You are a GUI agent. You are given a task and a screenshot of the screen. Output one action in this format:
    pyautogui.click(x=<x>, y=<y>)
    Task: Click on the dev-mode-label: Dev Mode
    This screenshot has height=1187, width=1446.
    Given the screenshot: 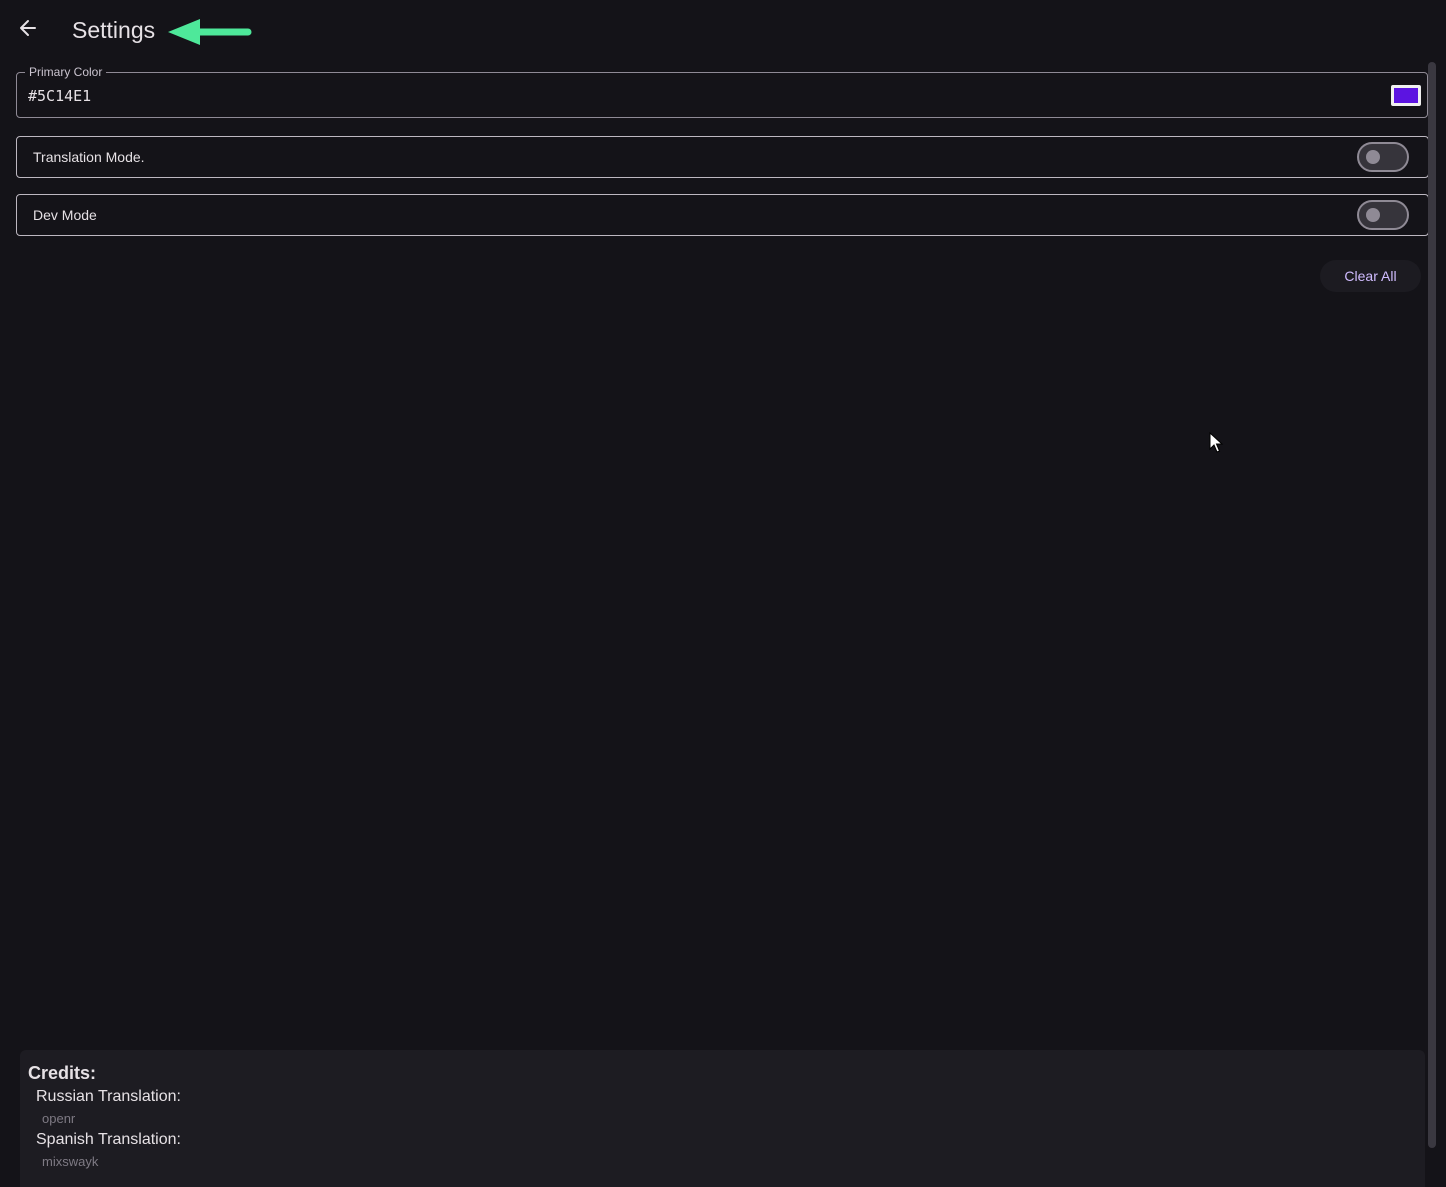 What is the action you would take?
    pyautogui.click(x=65, y=215)
    